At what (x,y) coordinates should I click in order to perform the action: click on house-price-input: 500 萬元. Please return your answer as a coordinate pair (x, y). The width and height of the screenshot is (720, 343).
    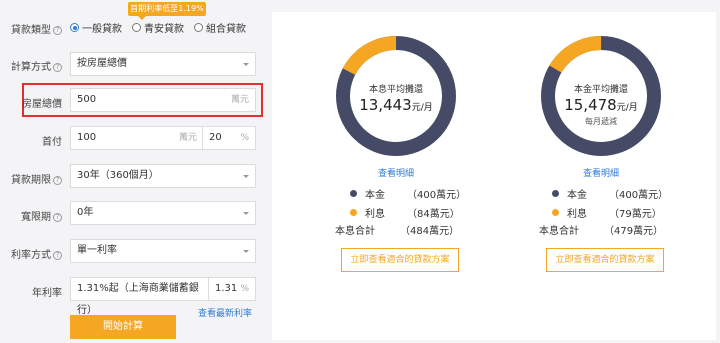
    Looking at the image, I should click on (163, 100).